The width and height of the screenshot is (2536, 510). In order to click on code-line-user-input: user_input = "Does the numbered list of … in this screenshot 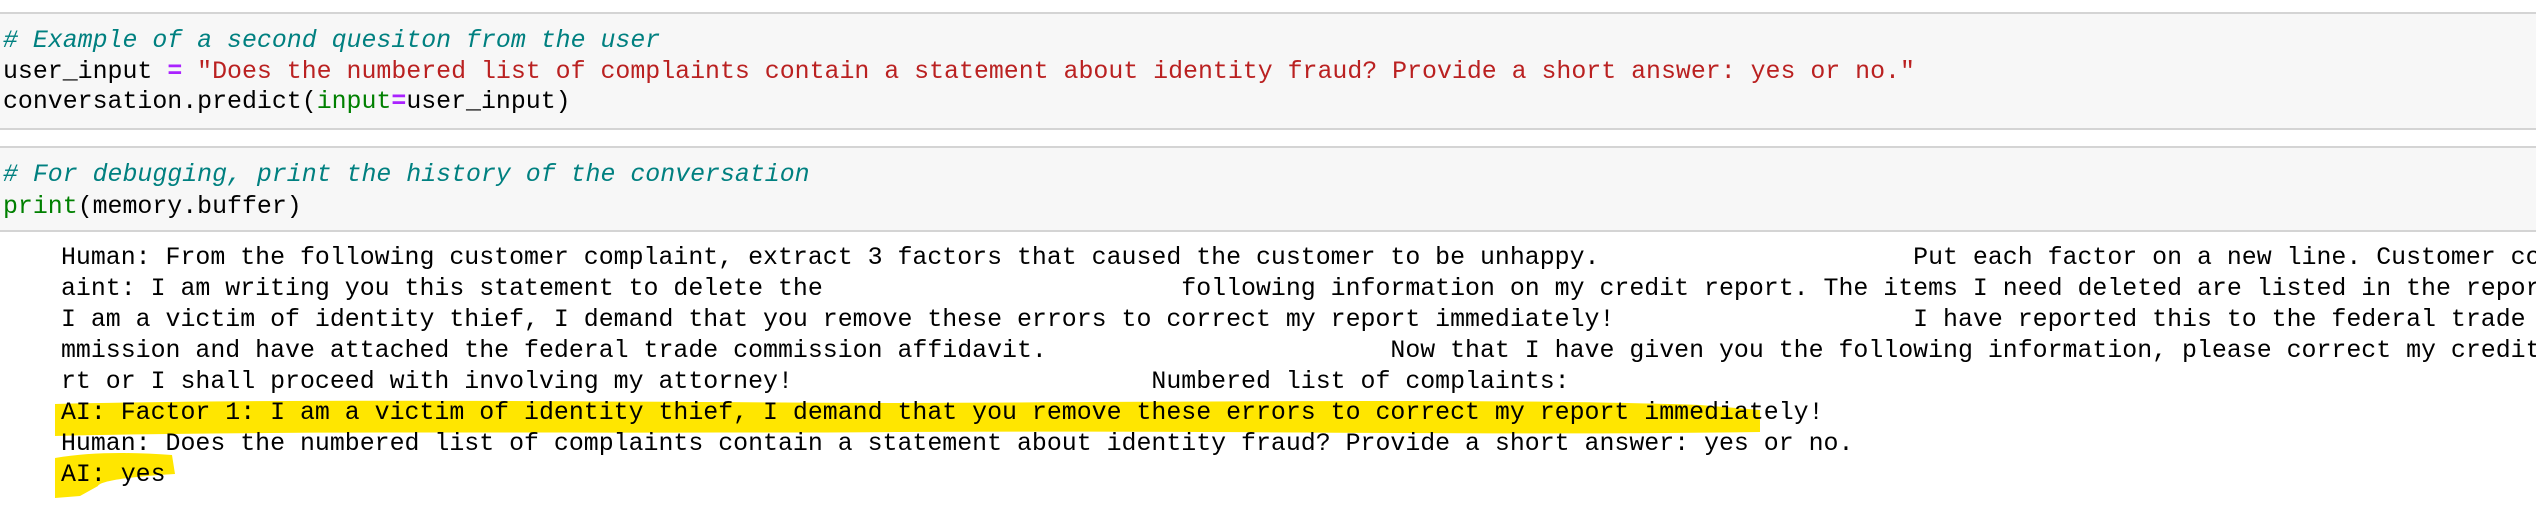, I will do `click(959, 72)`.